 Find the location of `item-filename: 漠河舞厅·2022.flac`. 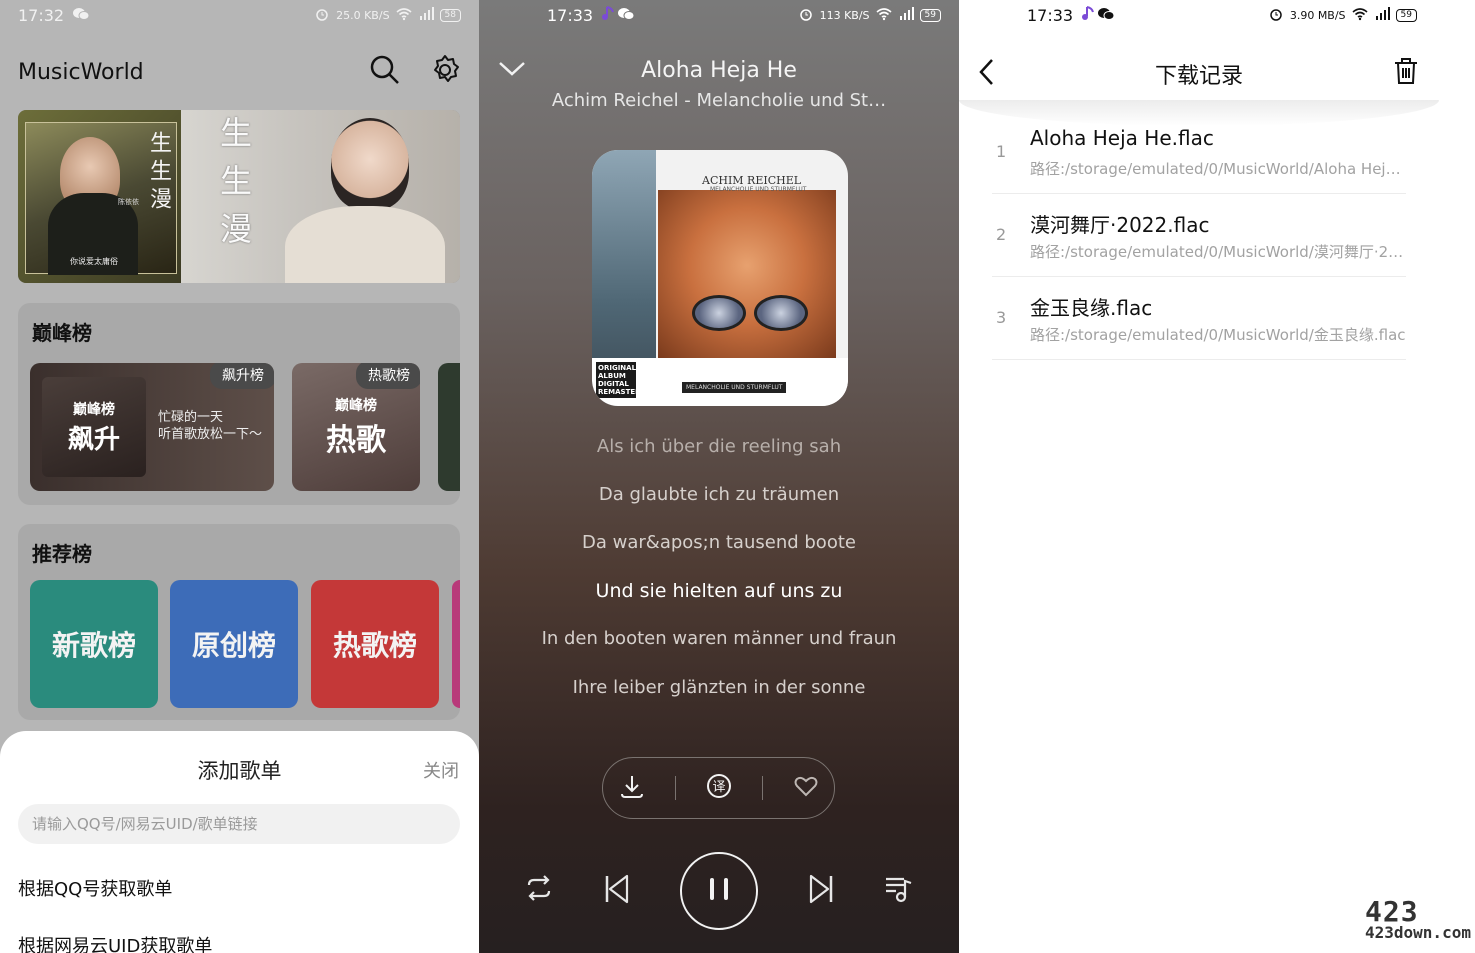

item-filename: 漠河舞厅·2022.flac is located at coordinates (1120, 225).